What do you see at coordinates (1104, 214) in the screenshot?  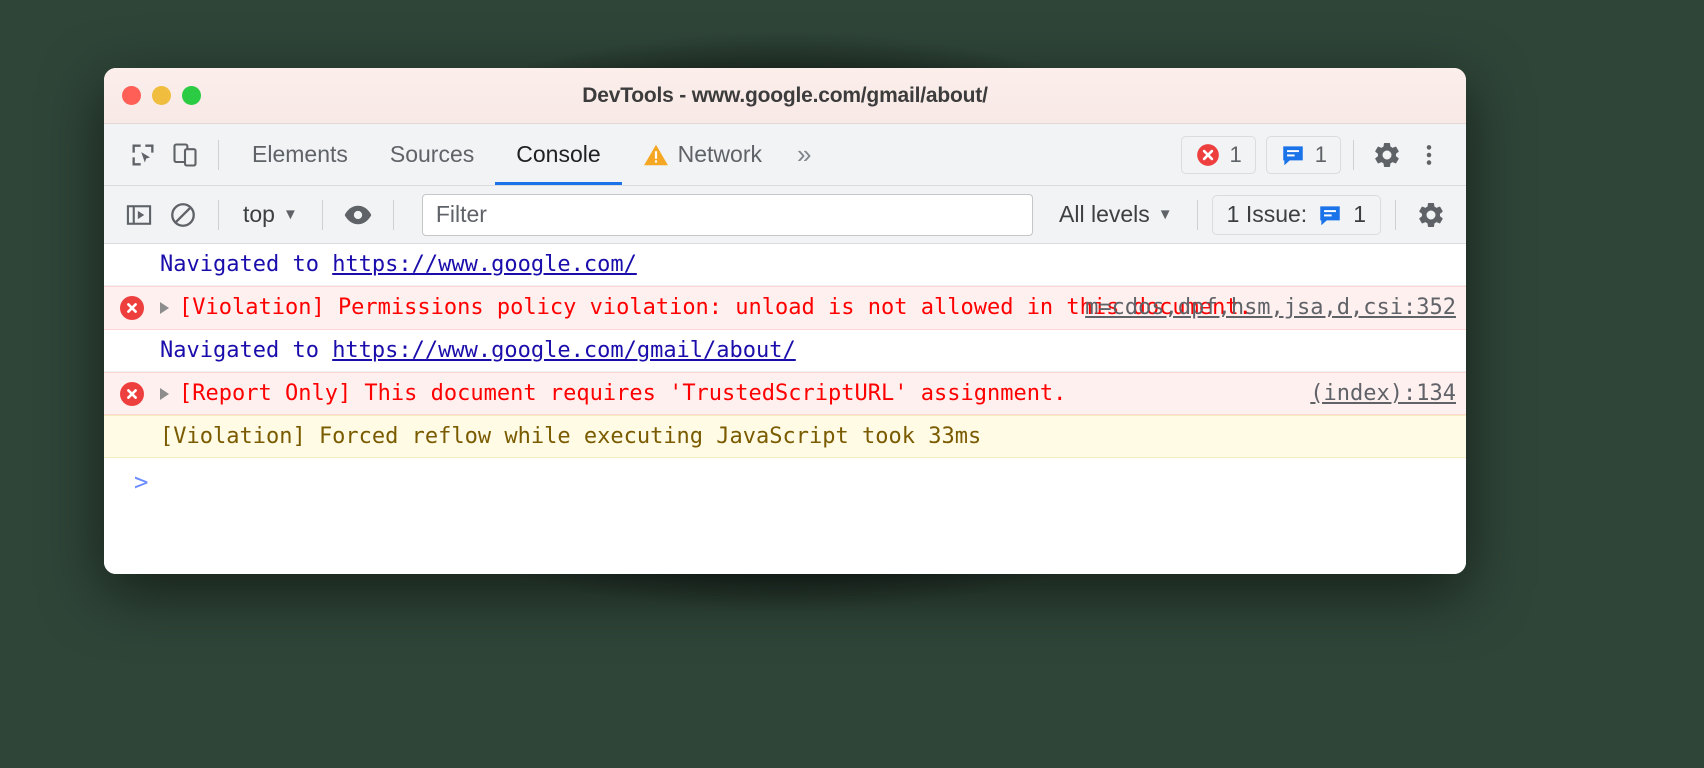 I see `log-level-label: All levels` at bounding box center [1104, 214].